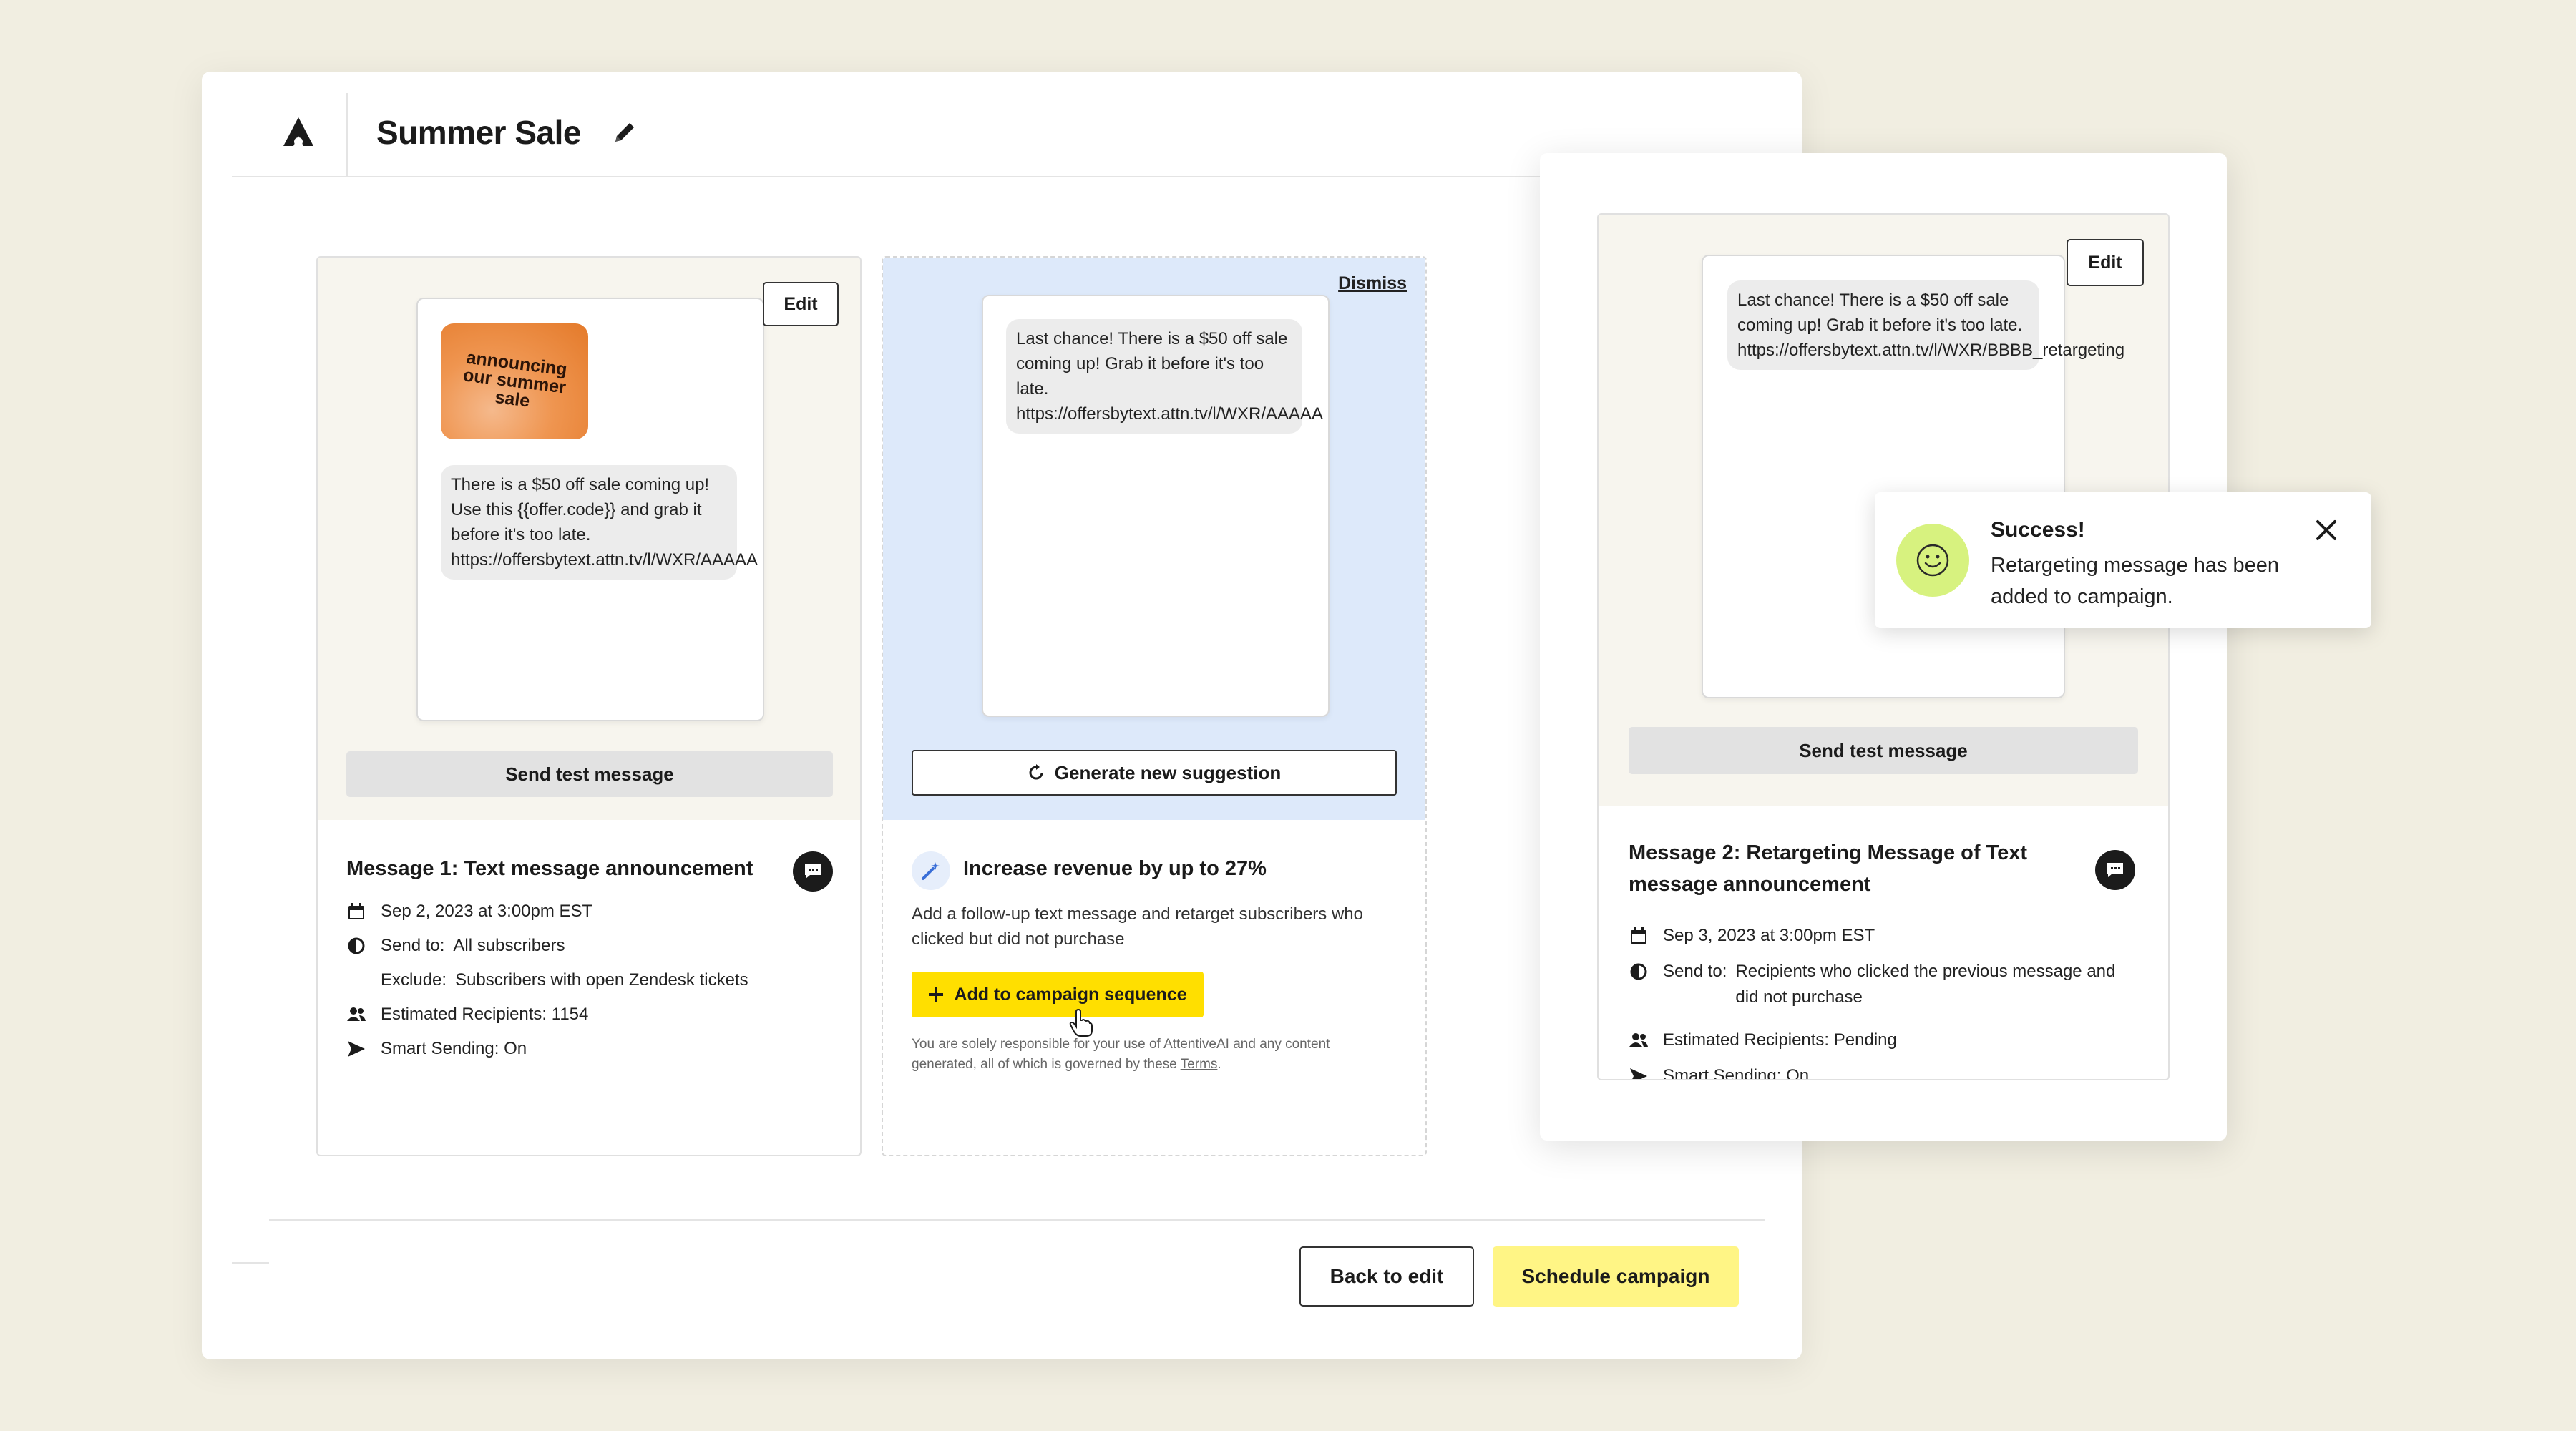 This screenshot has height=1431, width=2576. What do you see at coordinates (931, 870) in the screenshot?
I see `wand-icon` at bounding box center [931, 870].